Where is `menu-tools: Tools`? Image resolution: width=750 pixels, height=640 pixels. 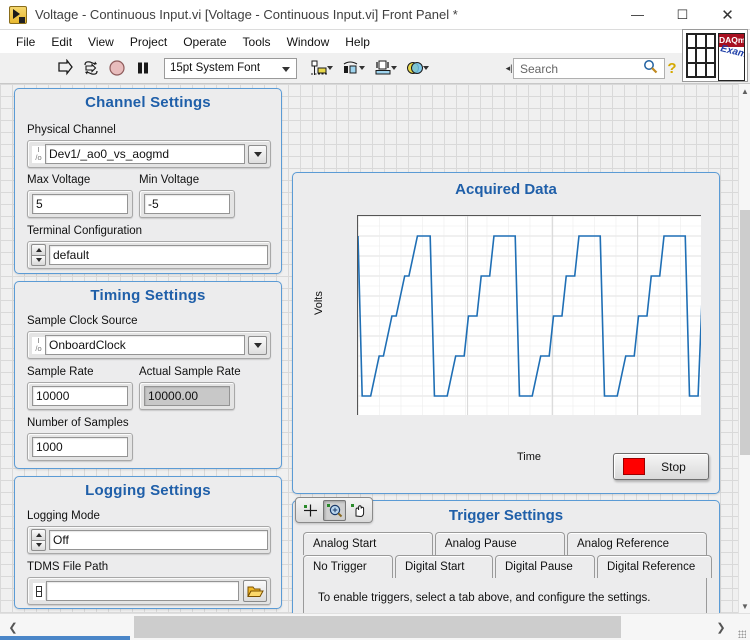
menu-tools: Tools is located at coordinates (257, 42).